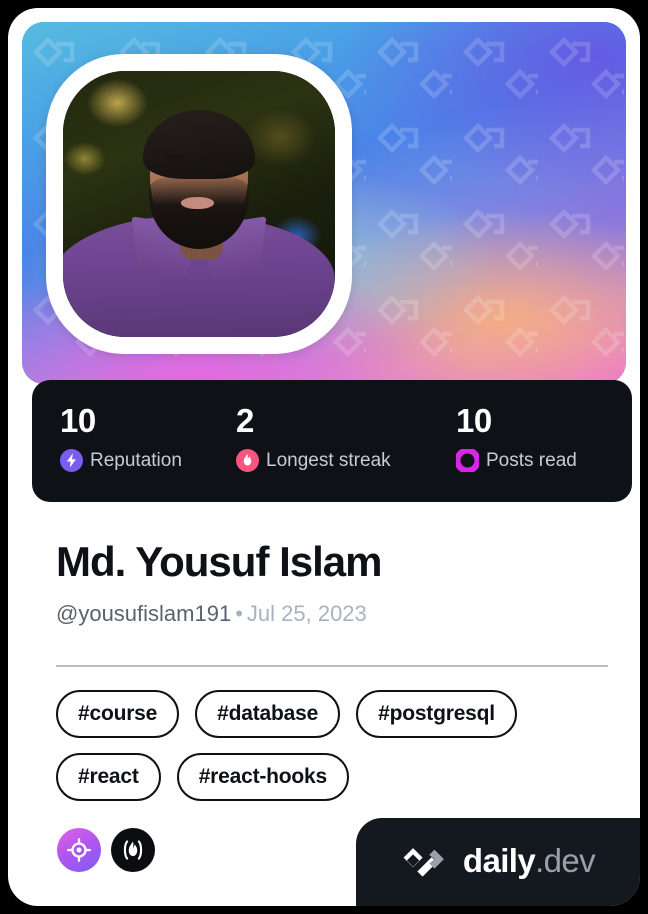 The width and height of the screenshot is (648, 914). I want to click on profile-joined-date: Jul 25, 2023, so click(306, 613).